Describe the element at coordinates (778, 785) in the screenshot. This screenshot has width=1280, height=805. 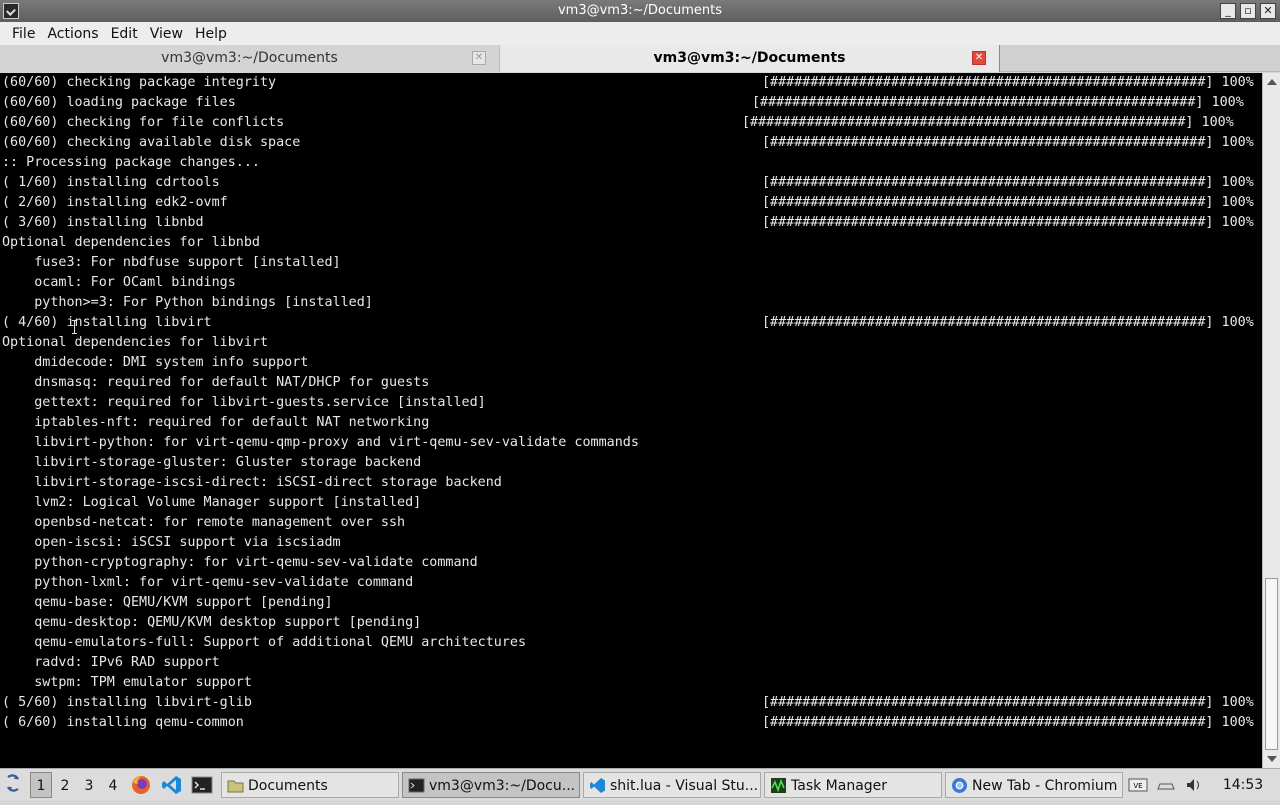
I see `task-manager-icon` at that location.